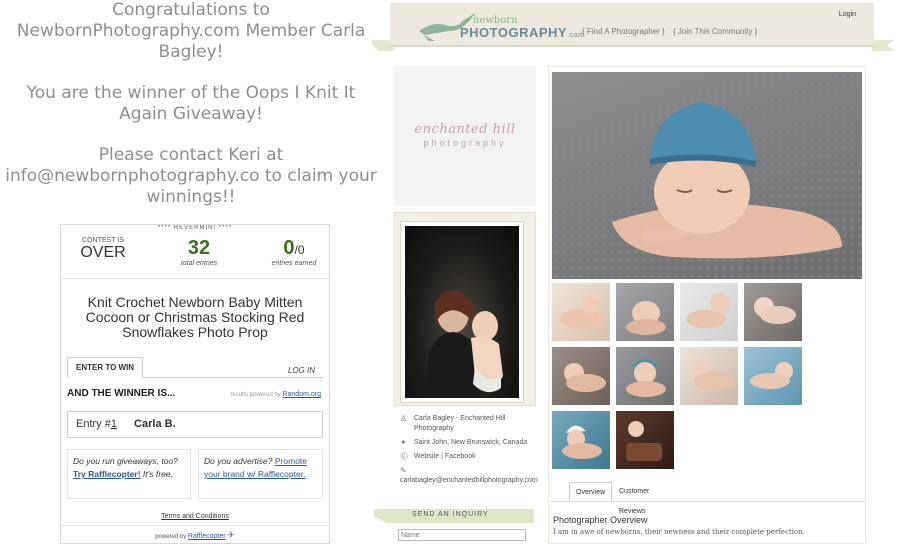 Image resolution: width=900 pixels, height=544 pixels. I want to click on winner-entry: Entry #1 Carla B., so click(195, 424).